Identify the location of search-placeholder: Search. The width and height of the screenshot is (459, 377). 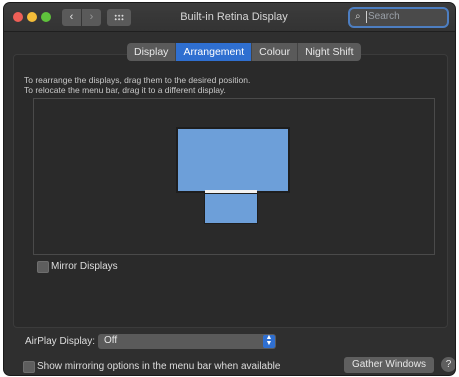
(383, 17).